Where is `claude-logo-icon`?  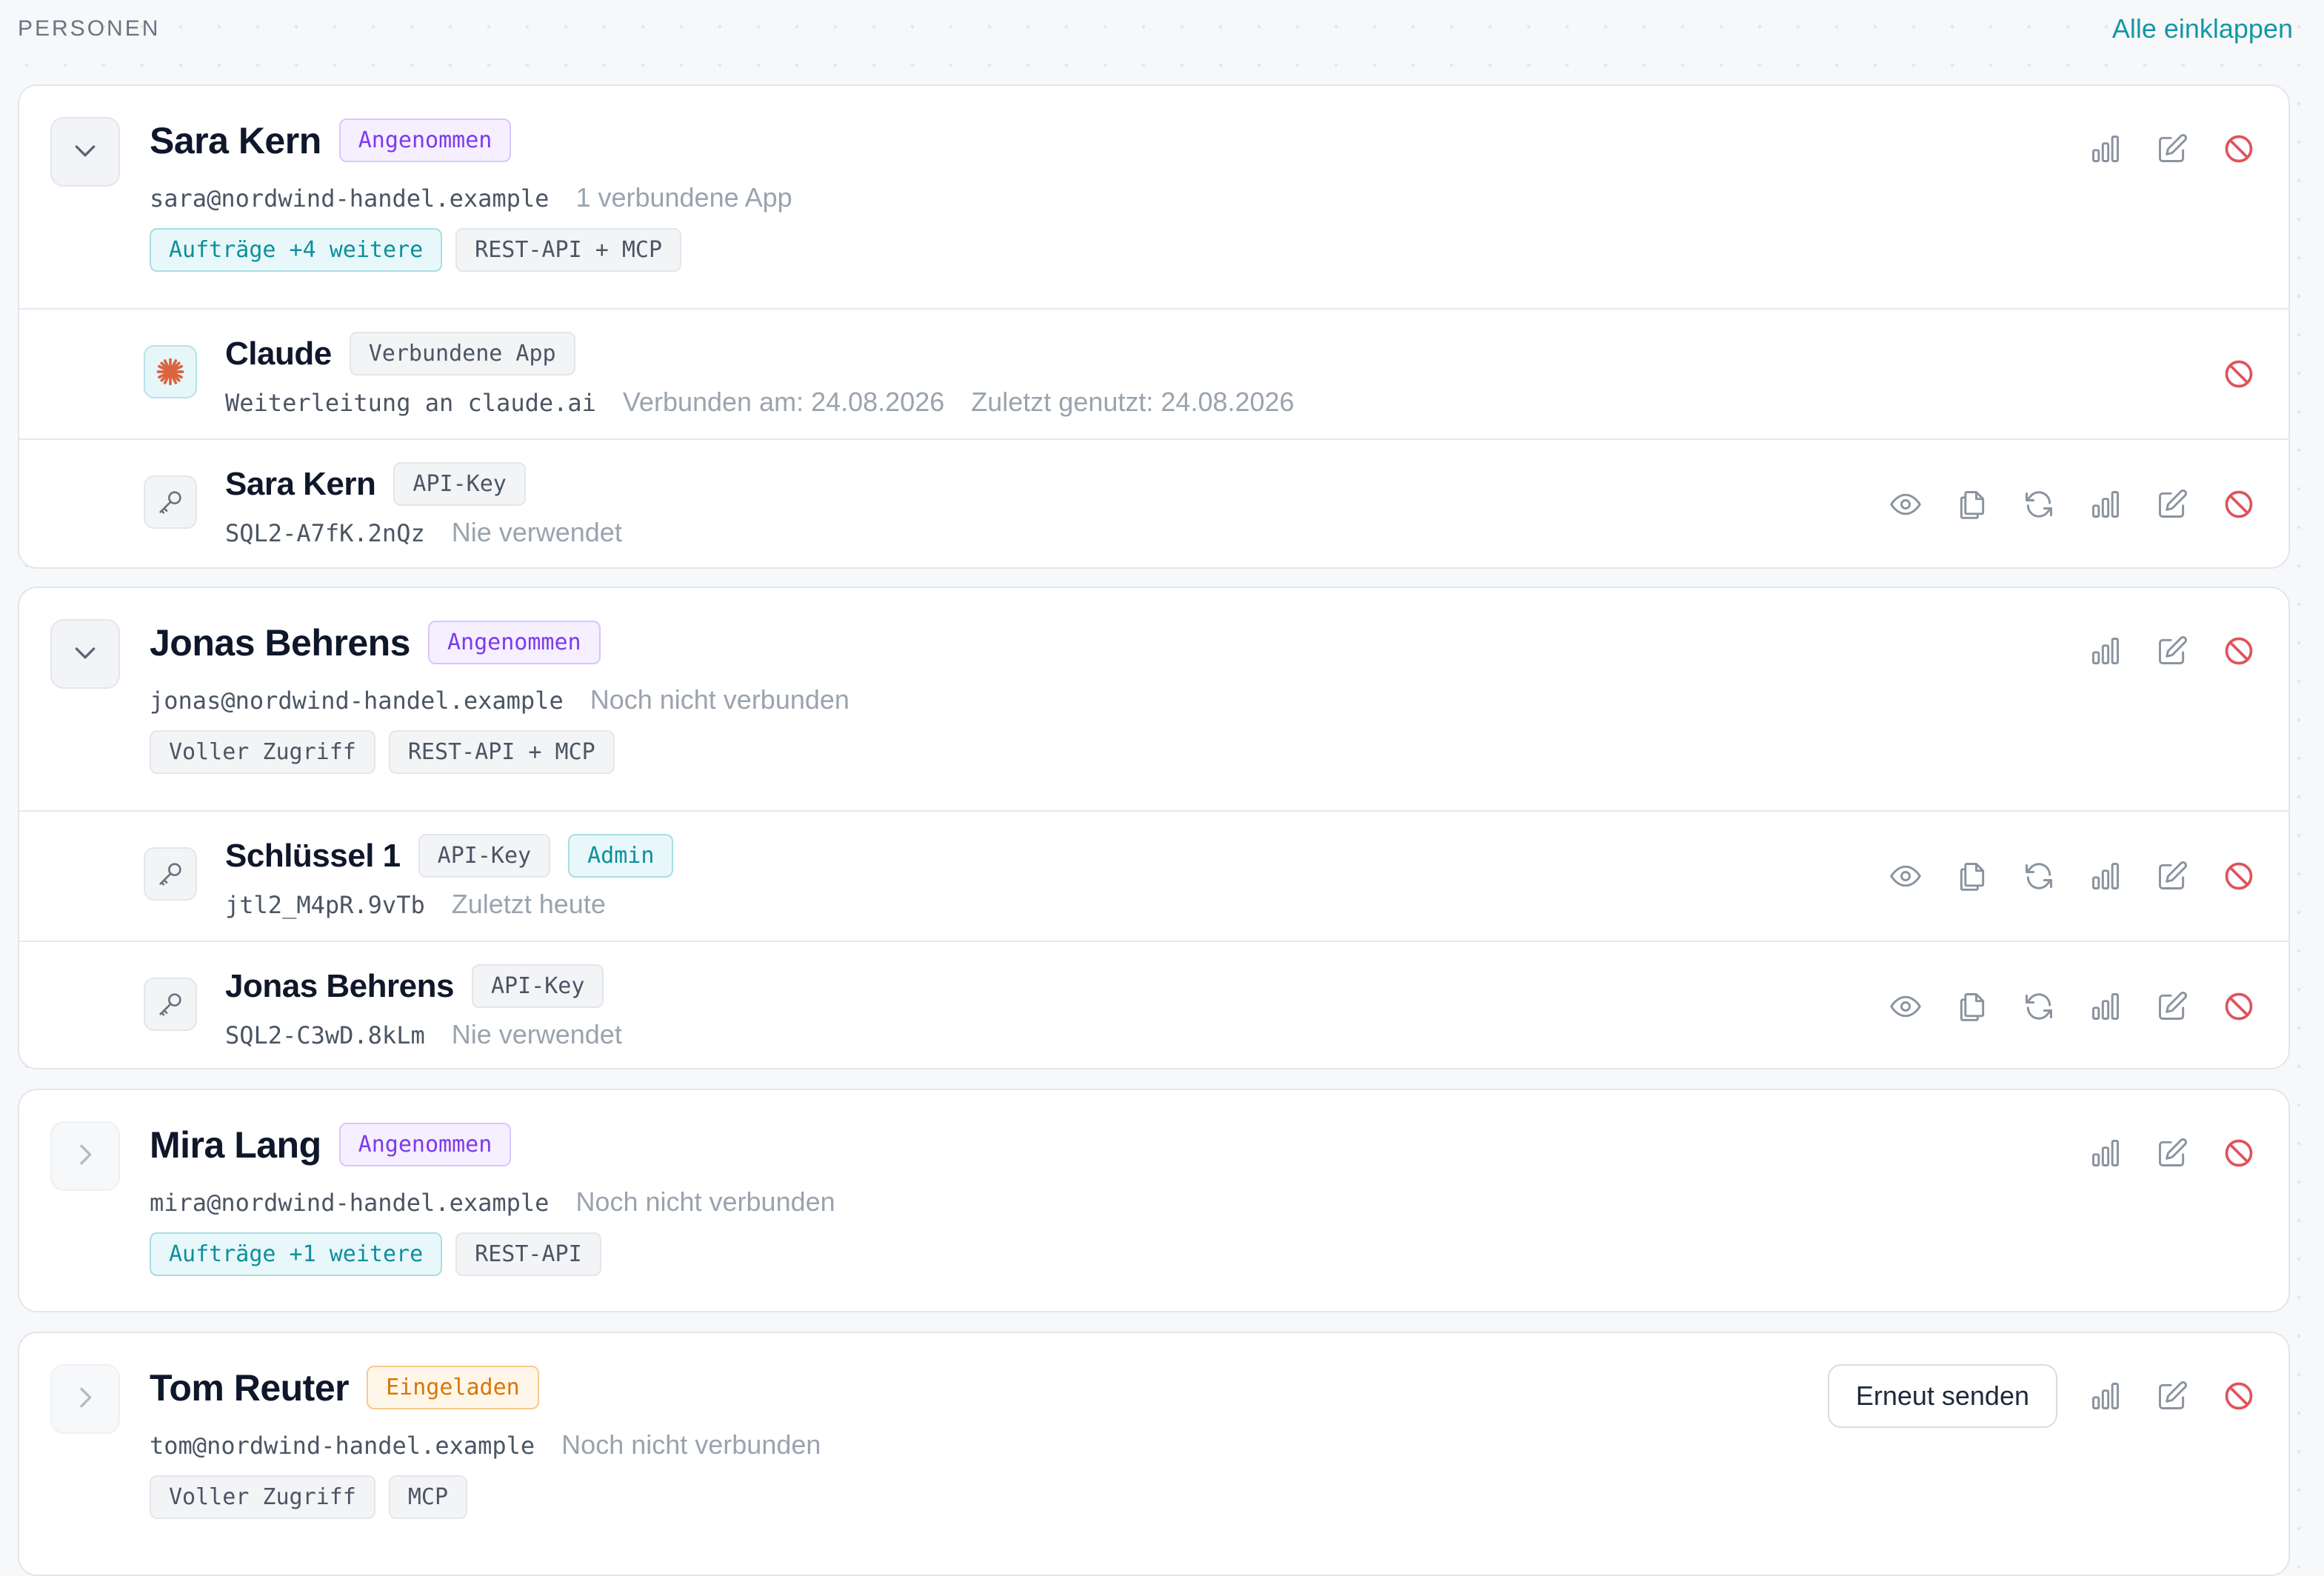 claude-logo-icon is located at coordinates (170, 371).